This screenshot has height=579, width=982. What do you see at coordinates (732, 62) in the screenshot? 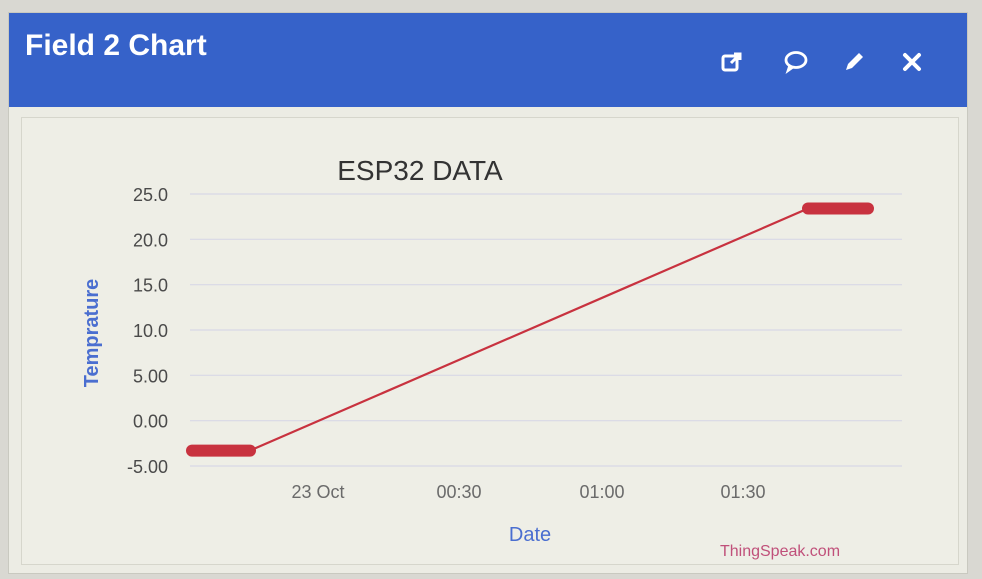
I see `external-link-icon` at bounding box center [732, 62].